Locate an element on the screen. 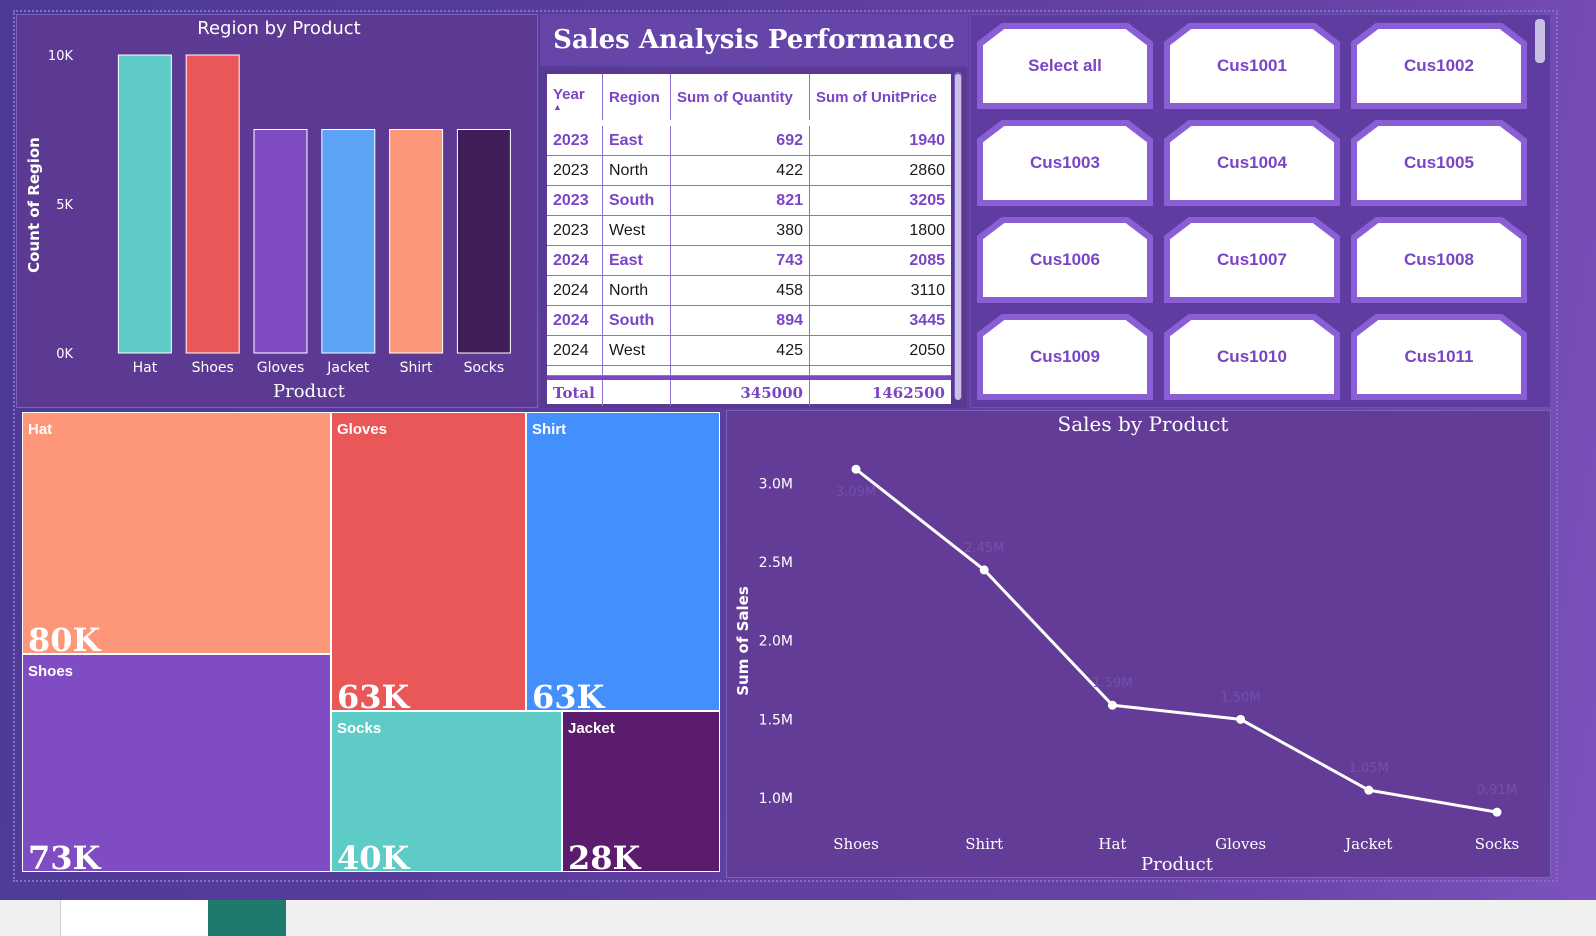 The height and width of the screenshot is (936, 1596). treemap-label: Shirt is located at coordinates (549, 429).